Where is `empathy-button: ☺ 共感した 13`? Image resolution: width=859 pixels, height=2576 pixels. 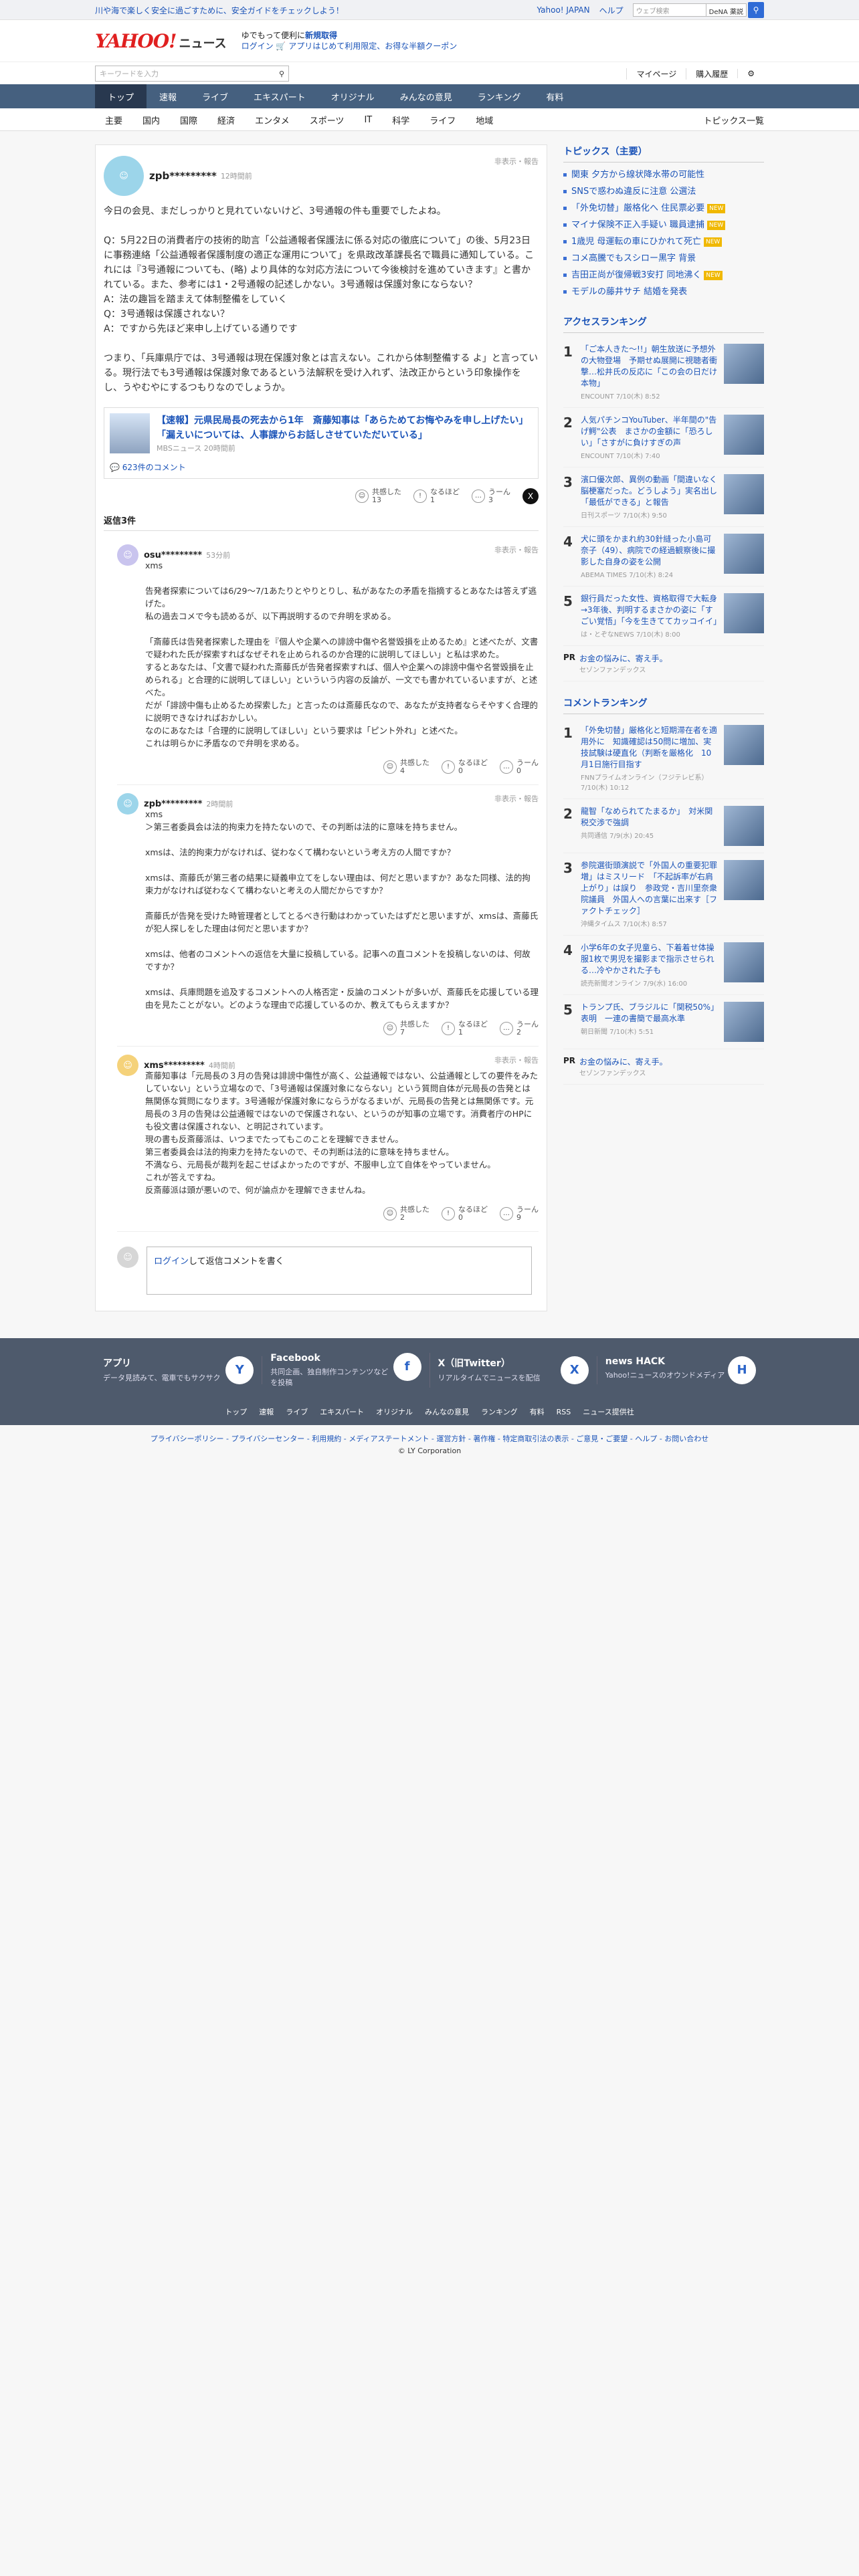
empathy-button: ☺ 共感した 13 is located at coordinates (378, 496).